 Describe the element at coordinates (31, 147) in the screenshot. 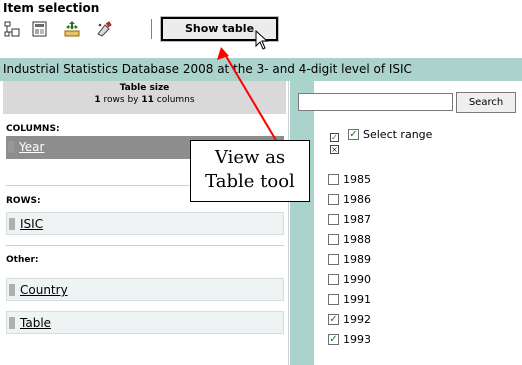

I see `dimension-link-year: Year` at that location.